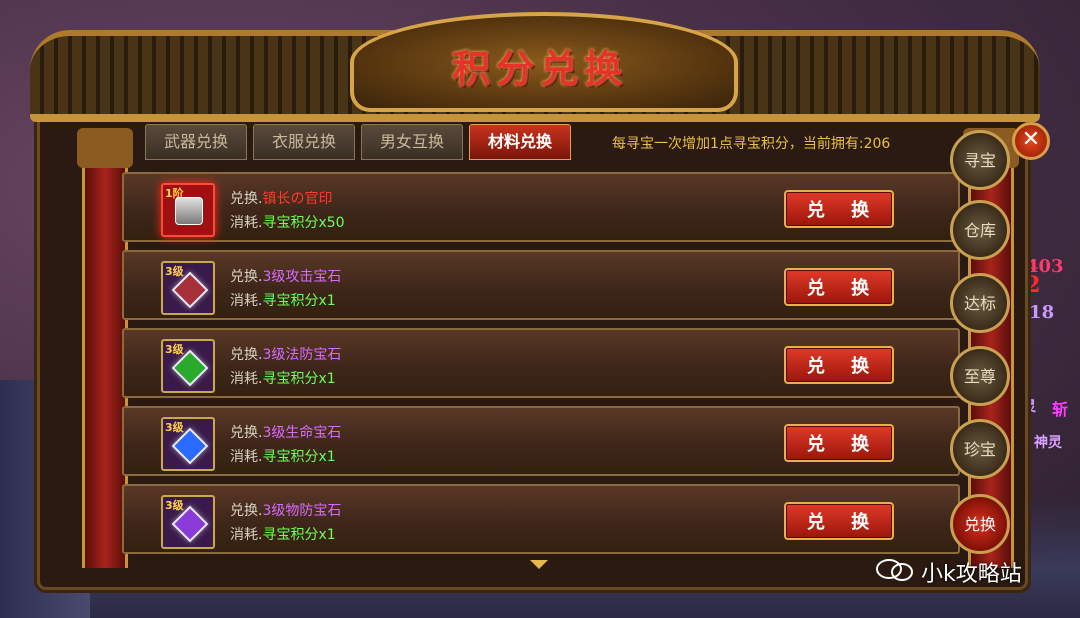 The height and width of the screenshot is (618, 1080). I want to click on side-menu-warehouse: 仓库, so click(980, 230).